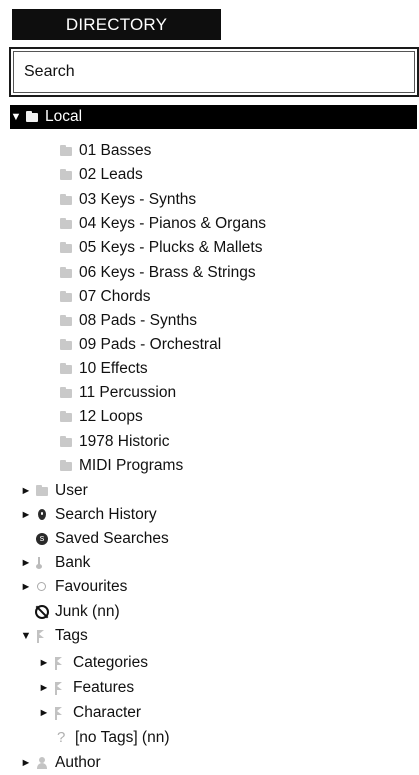  I want to click on tree-item-favourites: ► Favourites, so click(74, 587).